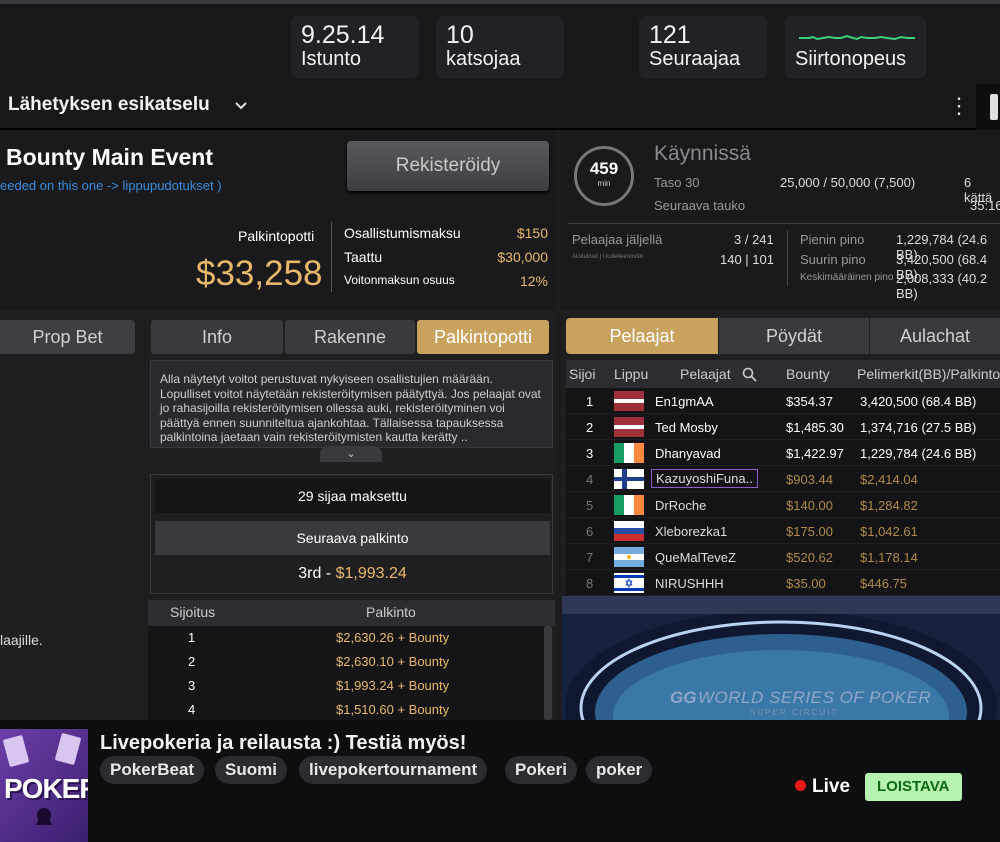 The image size is (1000, 842). I want to click on payout-prize: $1,510.60 + Bounty, so click(393, 709).